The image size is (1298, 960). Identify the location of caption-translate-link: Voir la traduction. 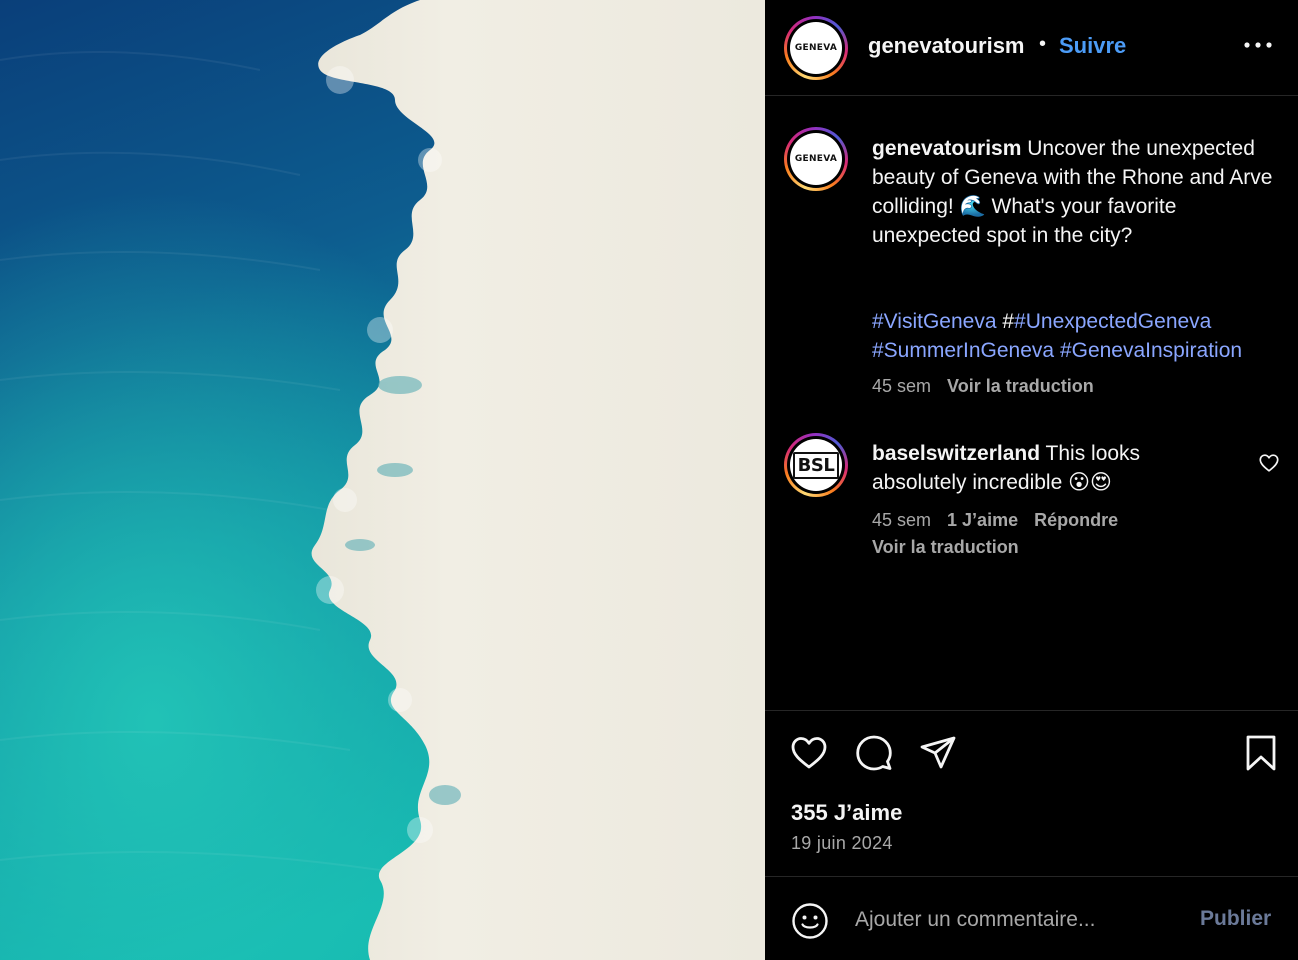
(1020, 386).